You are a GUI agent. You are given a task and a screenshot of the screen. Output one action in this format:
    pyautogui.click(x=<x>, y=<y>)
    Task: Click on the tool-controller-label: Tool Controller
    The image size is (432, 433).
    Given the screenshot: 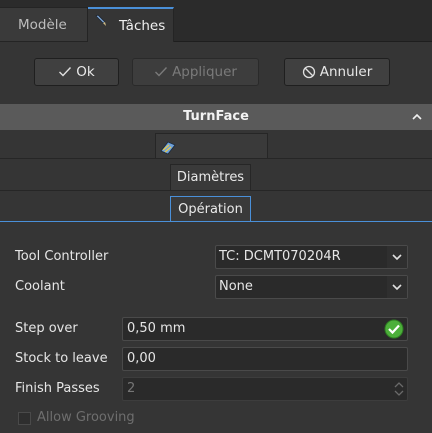 What is the action you would take?
    pyautogui.click(x=62, y=256)
    